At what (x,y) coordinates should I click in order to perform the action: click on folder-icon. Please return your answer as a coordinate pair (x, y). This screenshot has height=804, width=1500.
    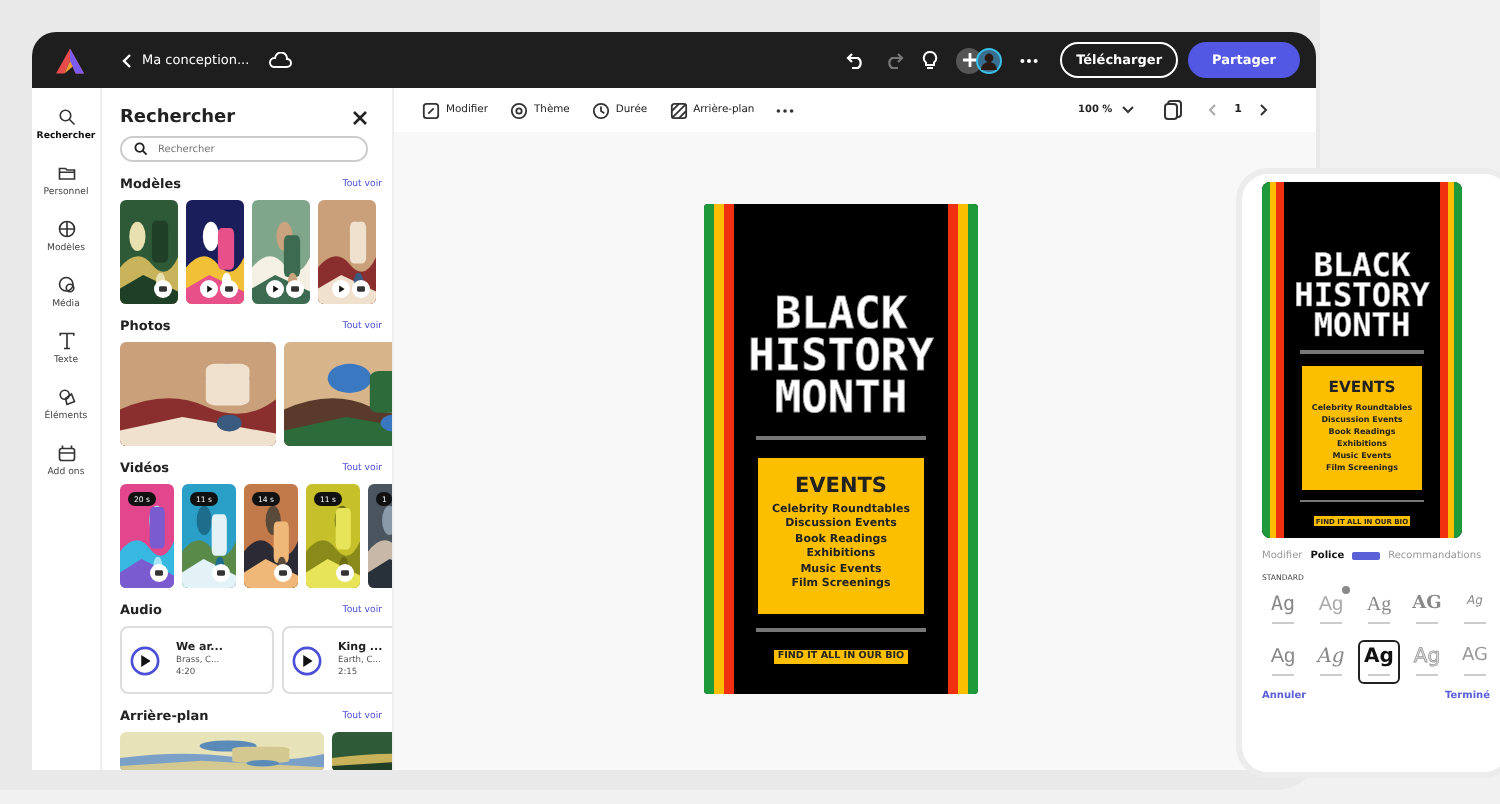
    Looking at the image, I should click on (66, 173).